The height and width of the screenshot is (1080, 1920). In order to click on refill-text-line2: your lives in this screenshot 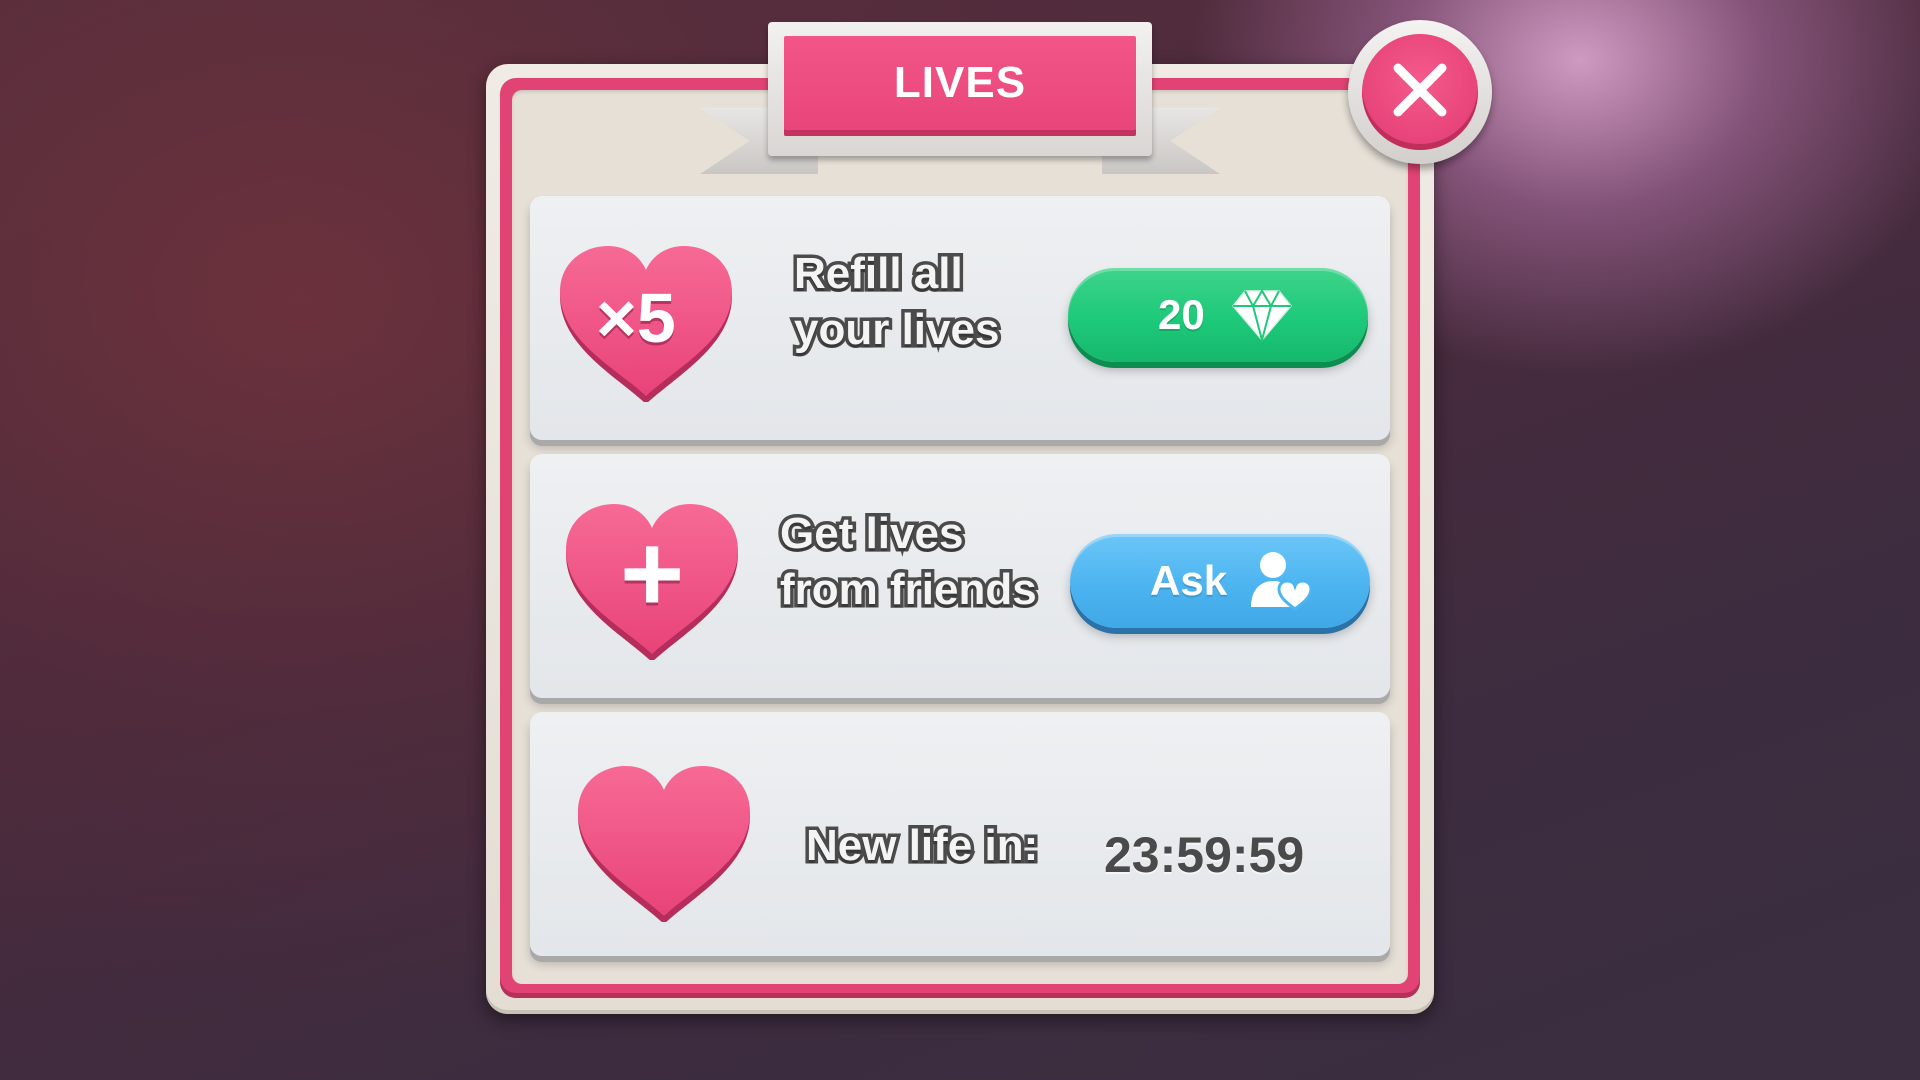, I will do `click(896, 330)`.